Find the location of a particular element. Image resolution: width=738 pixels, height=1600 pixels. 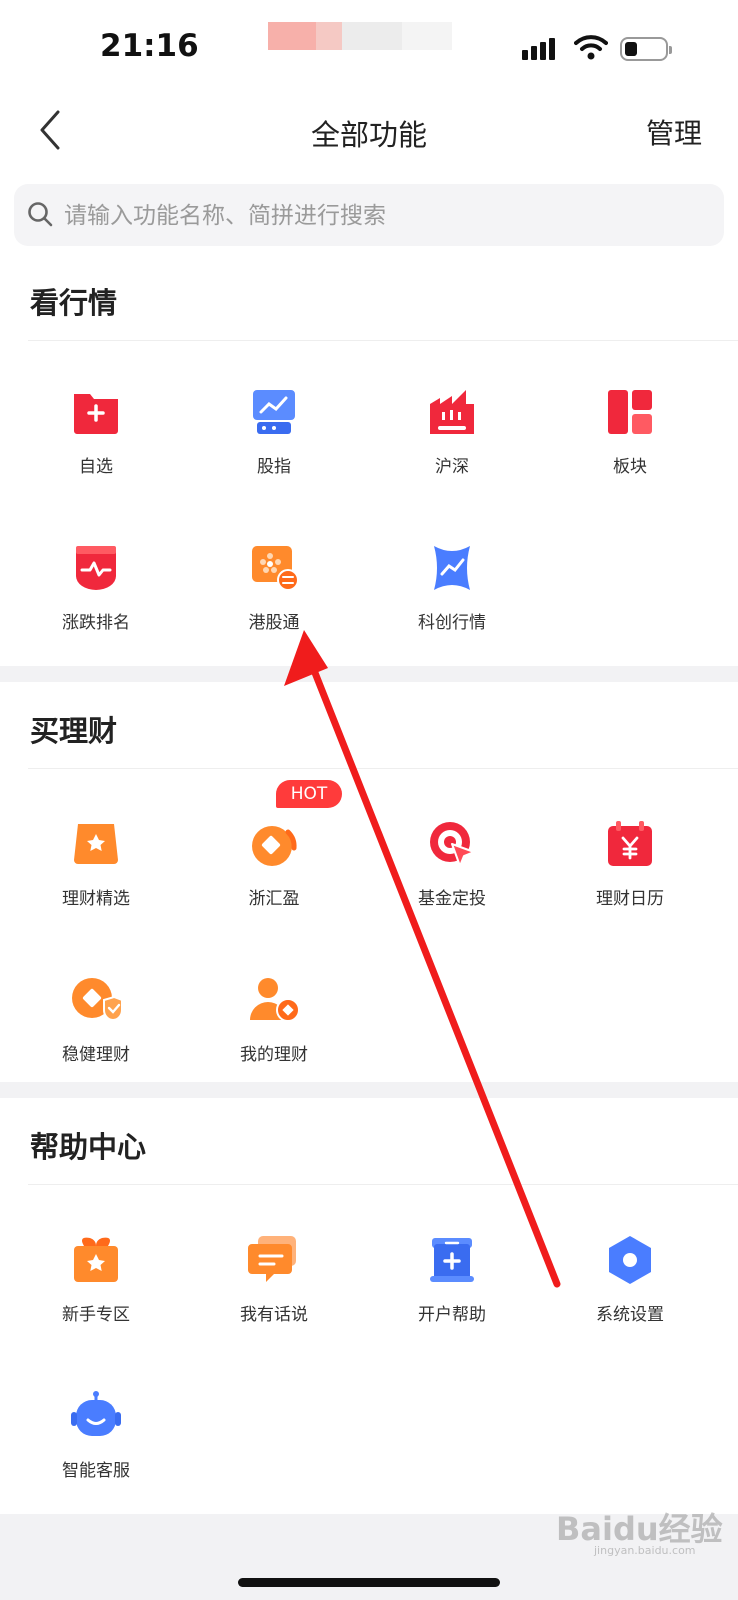

hot-badge: HOT is located at coordinates (309, 794).